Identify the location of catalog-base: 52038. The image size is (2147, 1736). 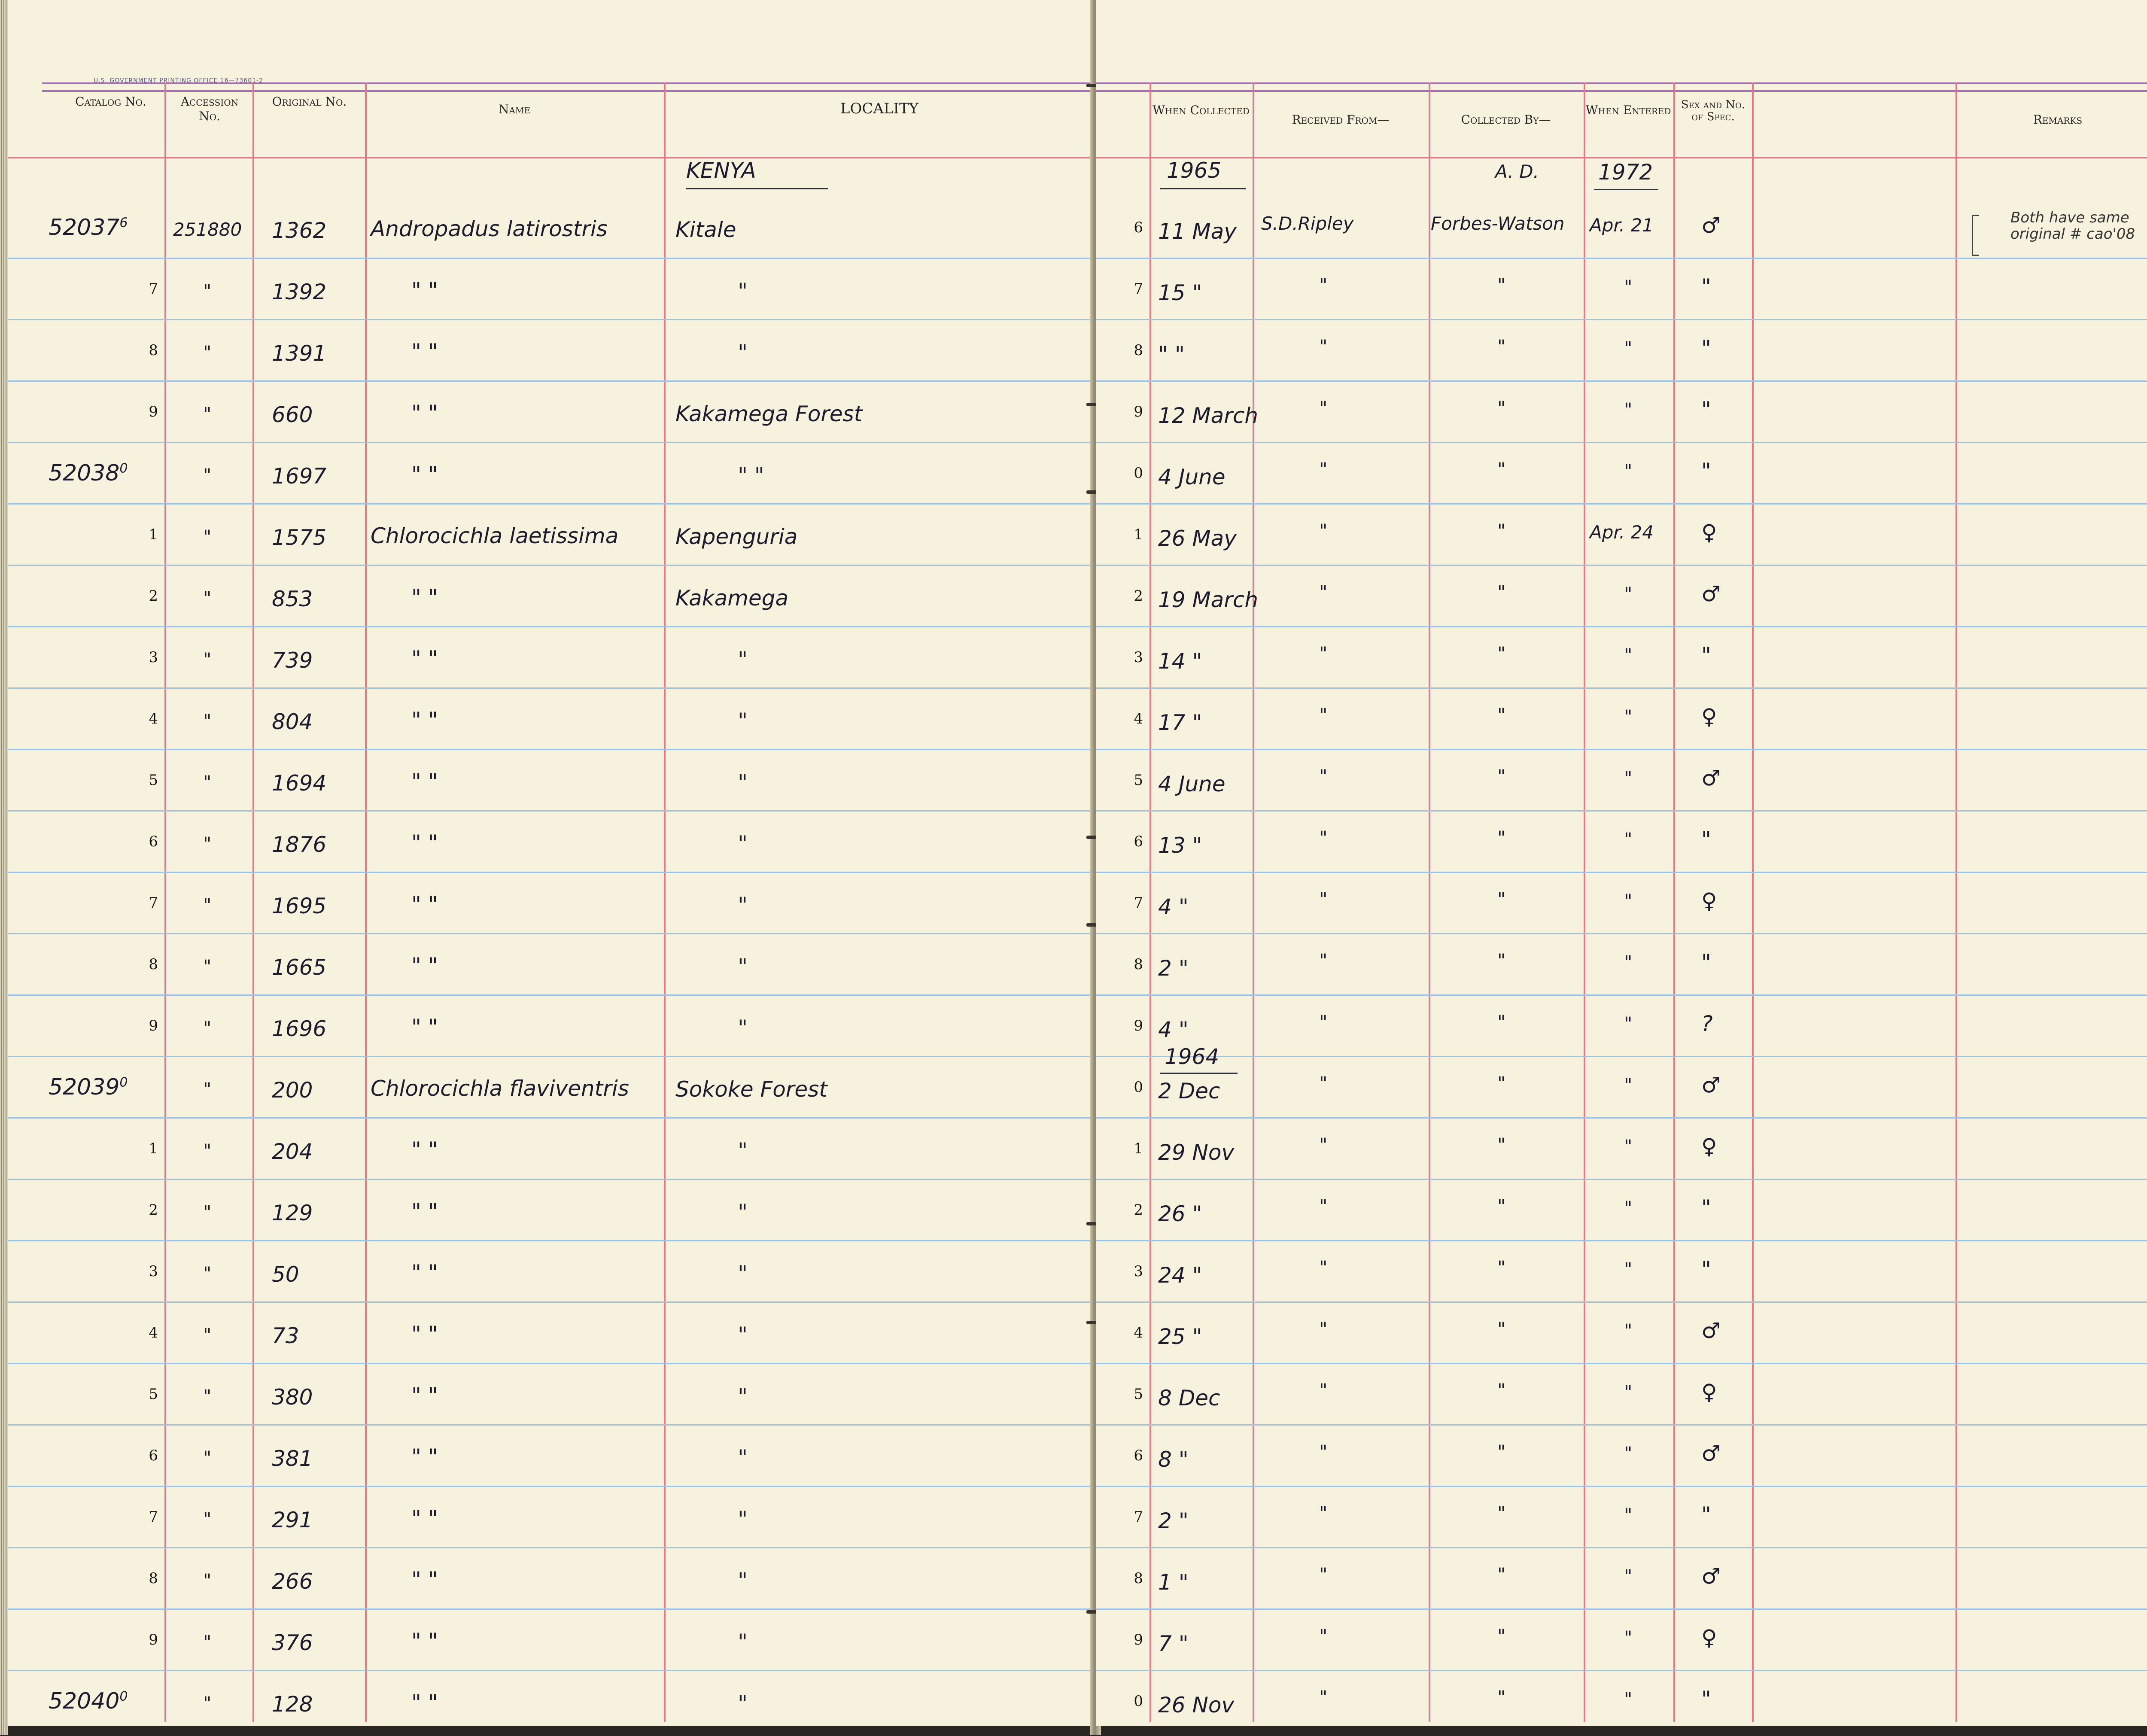
(84, 473).